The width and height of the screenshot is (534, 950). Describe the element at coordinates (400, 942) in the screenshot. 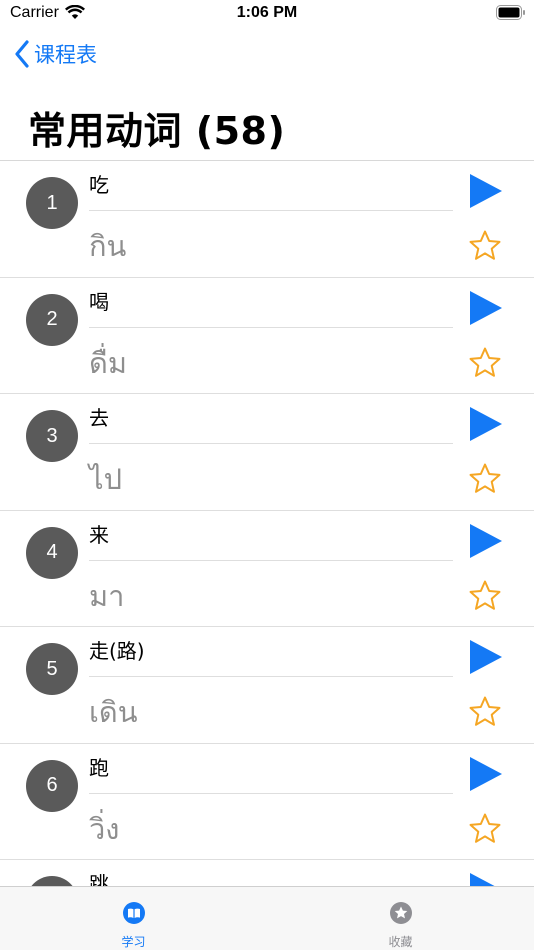

I see `tab-favorites-label: 收藏` at that location.